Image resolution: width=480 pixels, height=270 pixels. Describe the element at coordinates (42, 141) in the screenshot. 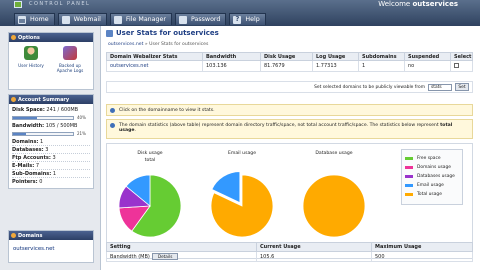

I see `domains-count-value: 1` at that location.